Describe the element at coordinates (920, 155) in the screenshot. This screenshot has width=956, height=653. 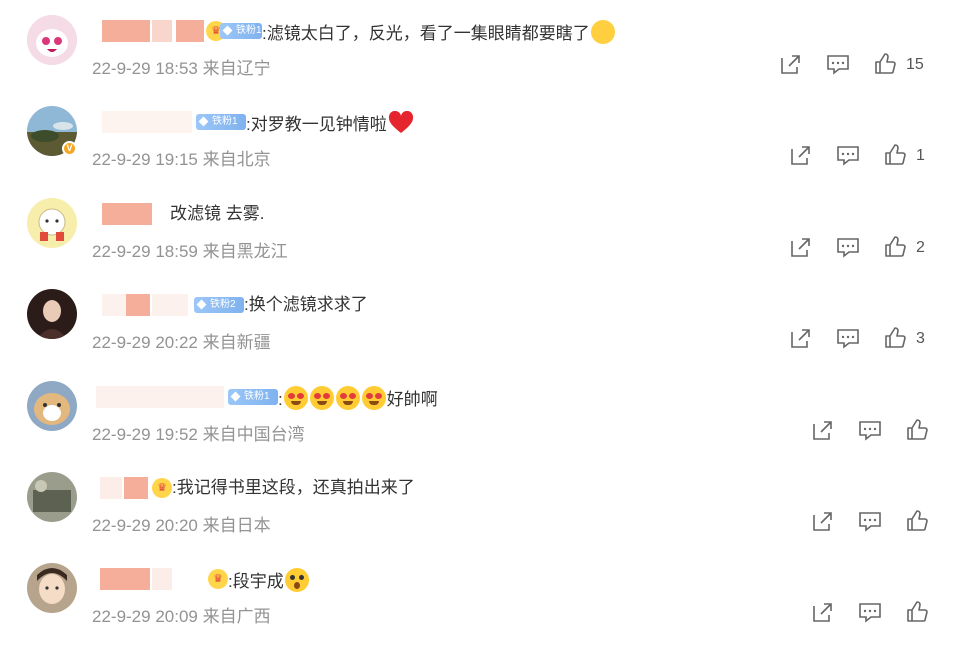
I see `like-count: 1` at that location.